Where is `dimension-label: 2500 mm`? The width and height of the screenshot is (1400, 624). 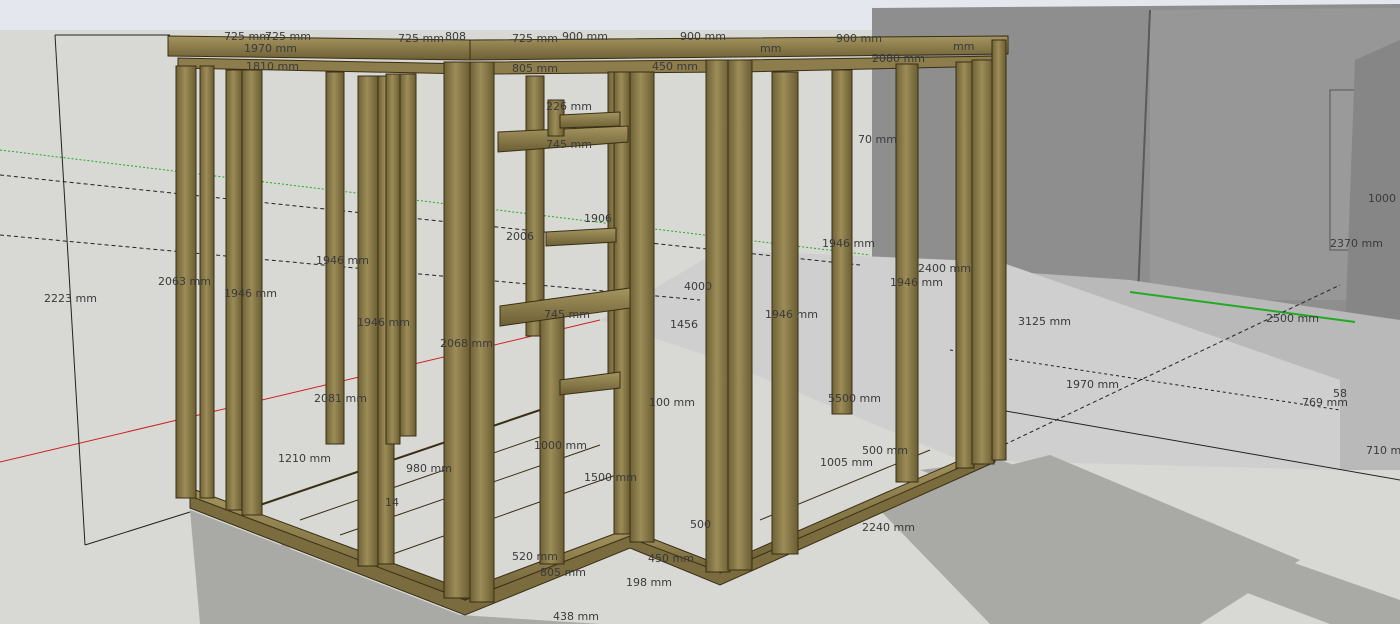 dimension-label: 2500 mm is located at coordinates (1292, 318).